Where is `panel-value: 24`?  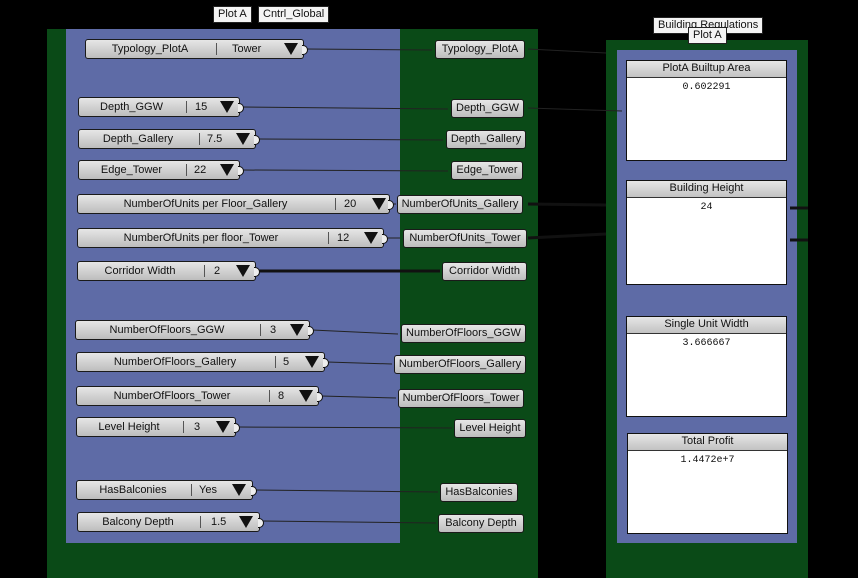 panel-value: 24 is located at coordinates (706, 207).